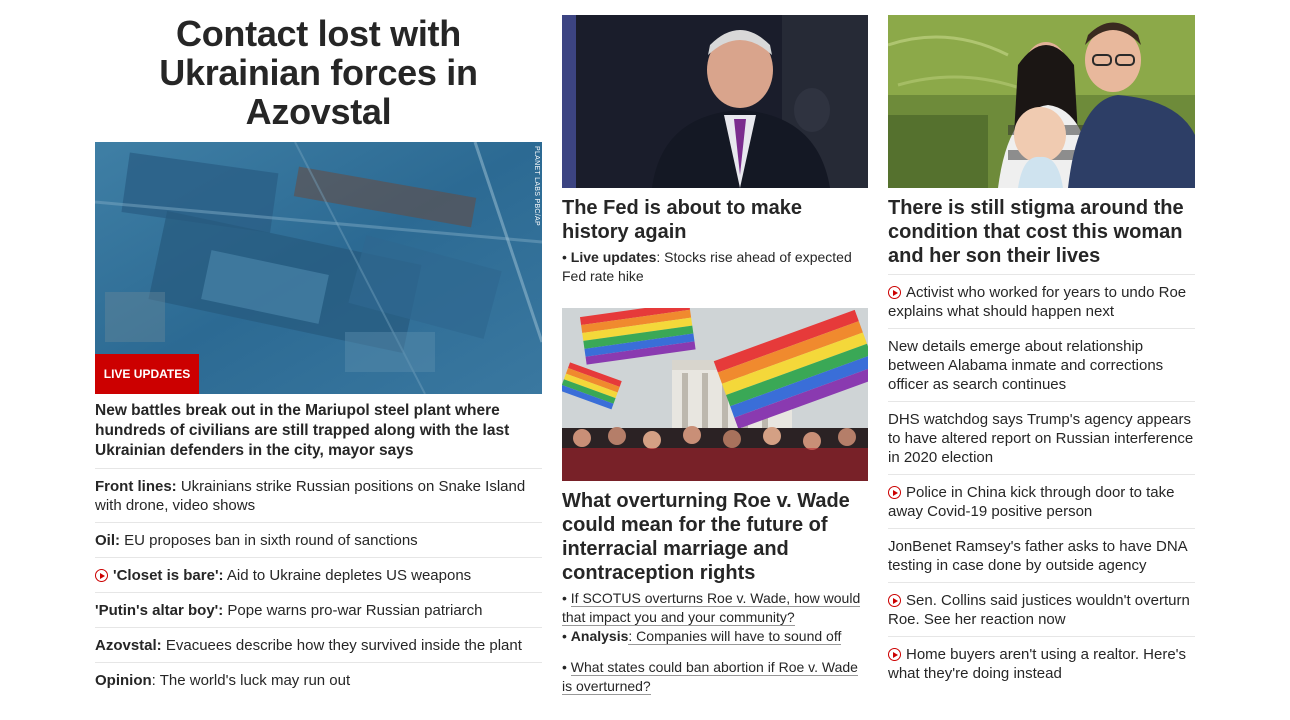 This screenshot has height=720, width=1290. I want to click on fed-headline: The Fed is about to make history again, so click(715, 220).